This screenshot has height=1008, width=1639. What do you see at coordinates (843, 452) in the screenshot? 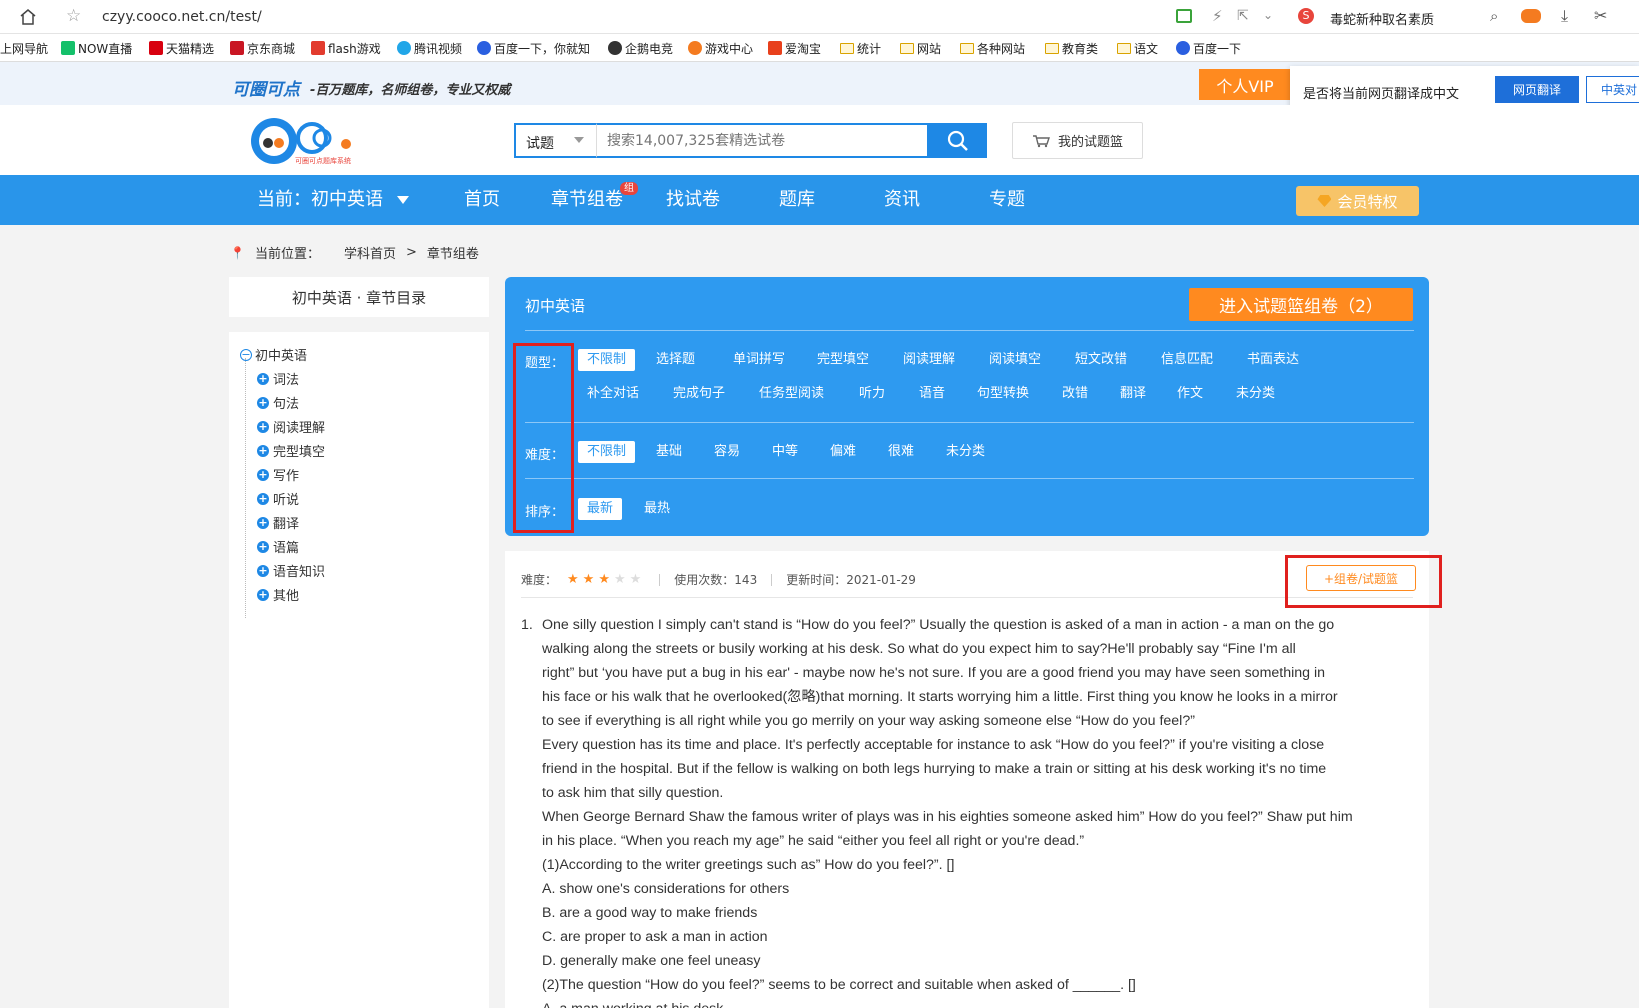
I see `difficulty-option: 偏难` at bounding box center [843, 452].